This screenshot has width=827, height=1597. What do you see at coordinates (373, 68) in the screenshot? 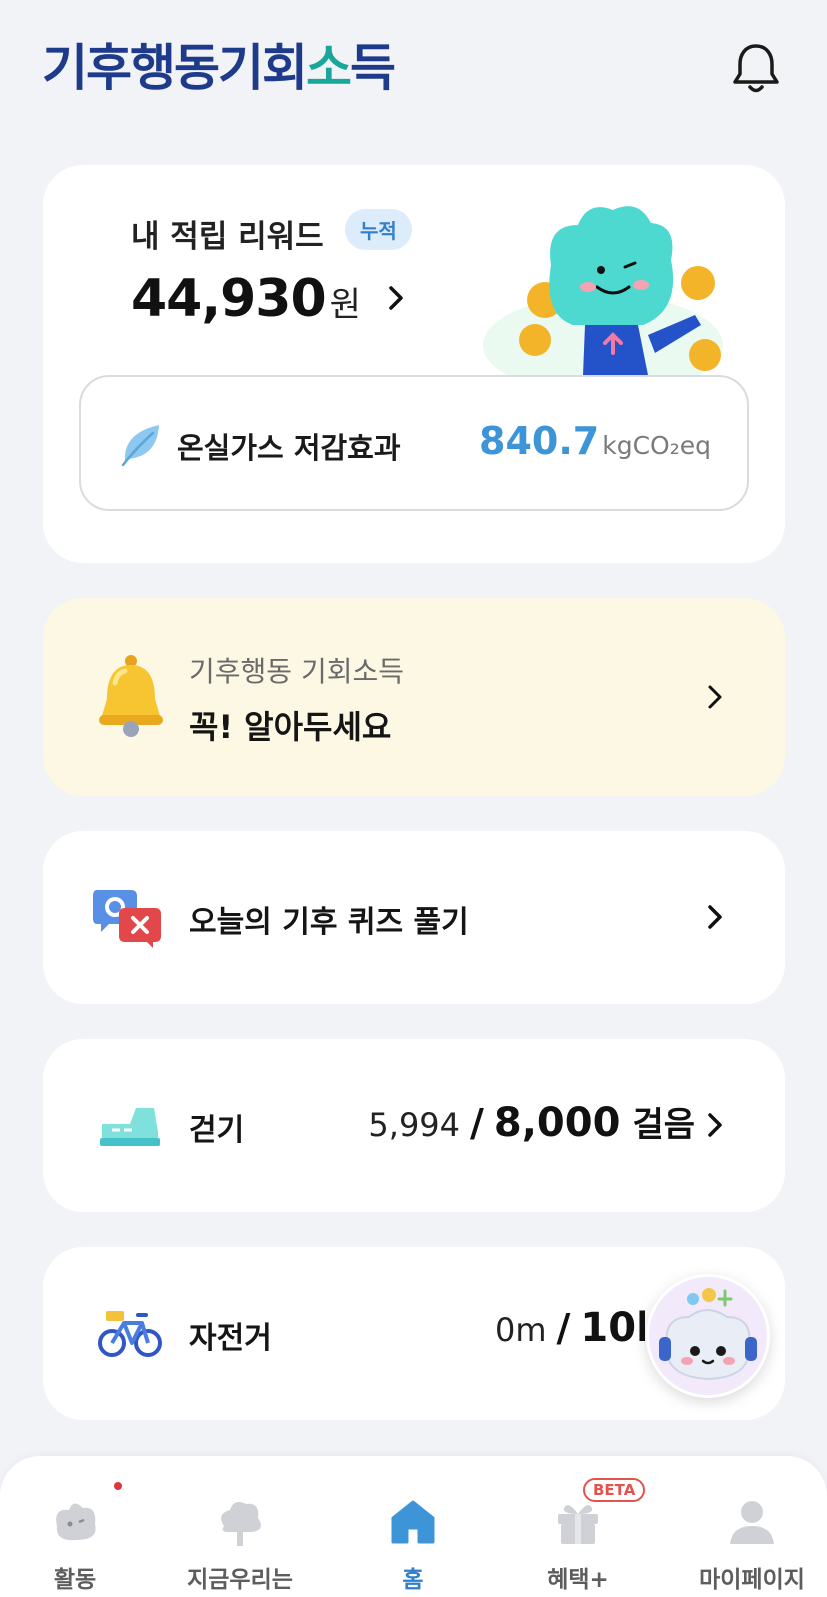
I see `logo-text-end: 득` at bounding box center [373, 68].